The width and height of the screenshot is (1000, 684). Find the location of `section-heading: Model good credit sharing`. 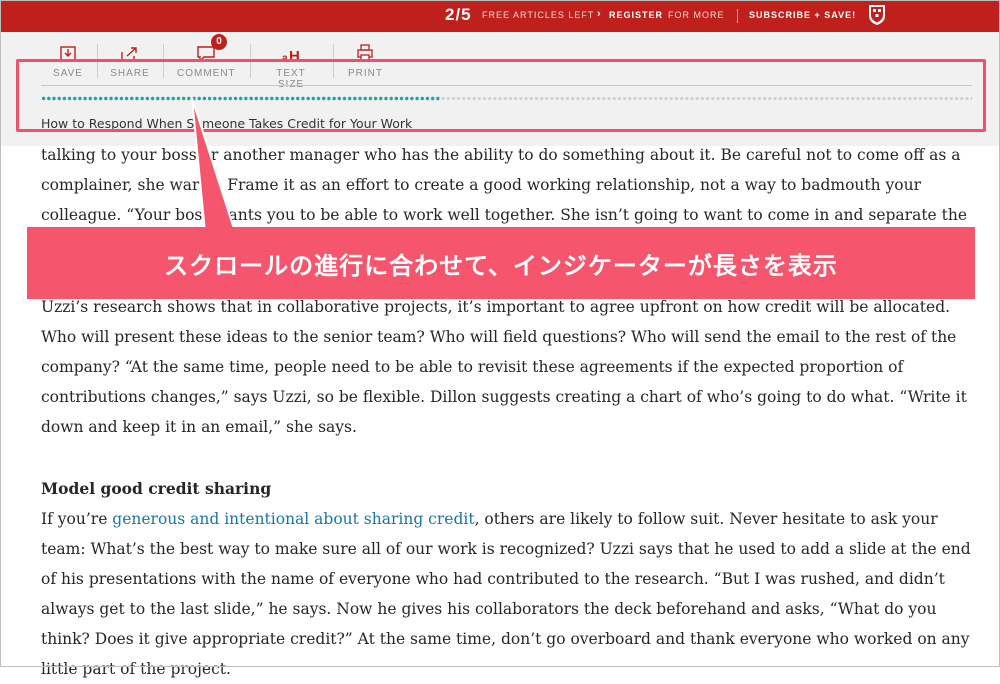

section-heading: Model good credit sharing is located at coordinates (156, 488).